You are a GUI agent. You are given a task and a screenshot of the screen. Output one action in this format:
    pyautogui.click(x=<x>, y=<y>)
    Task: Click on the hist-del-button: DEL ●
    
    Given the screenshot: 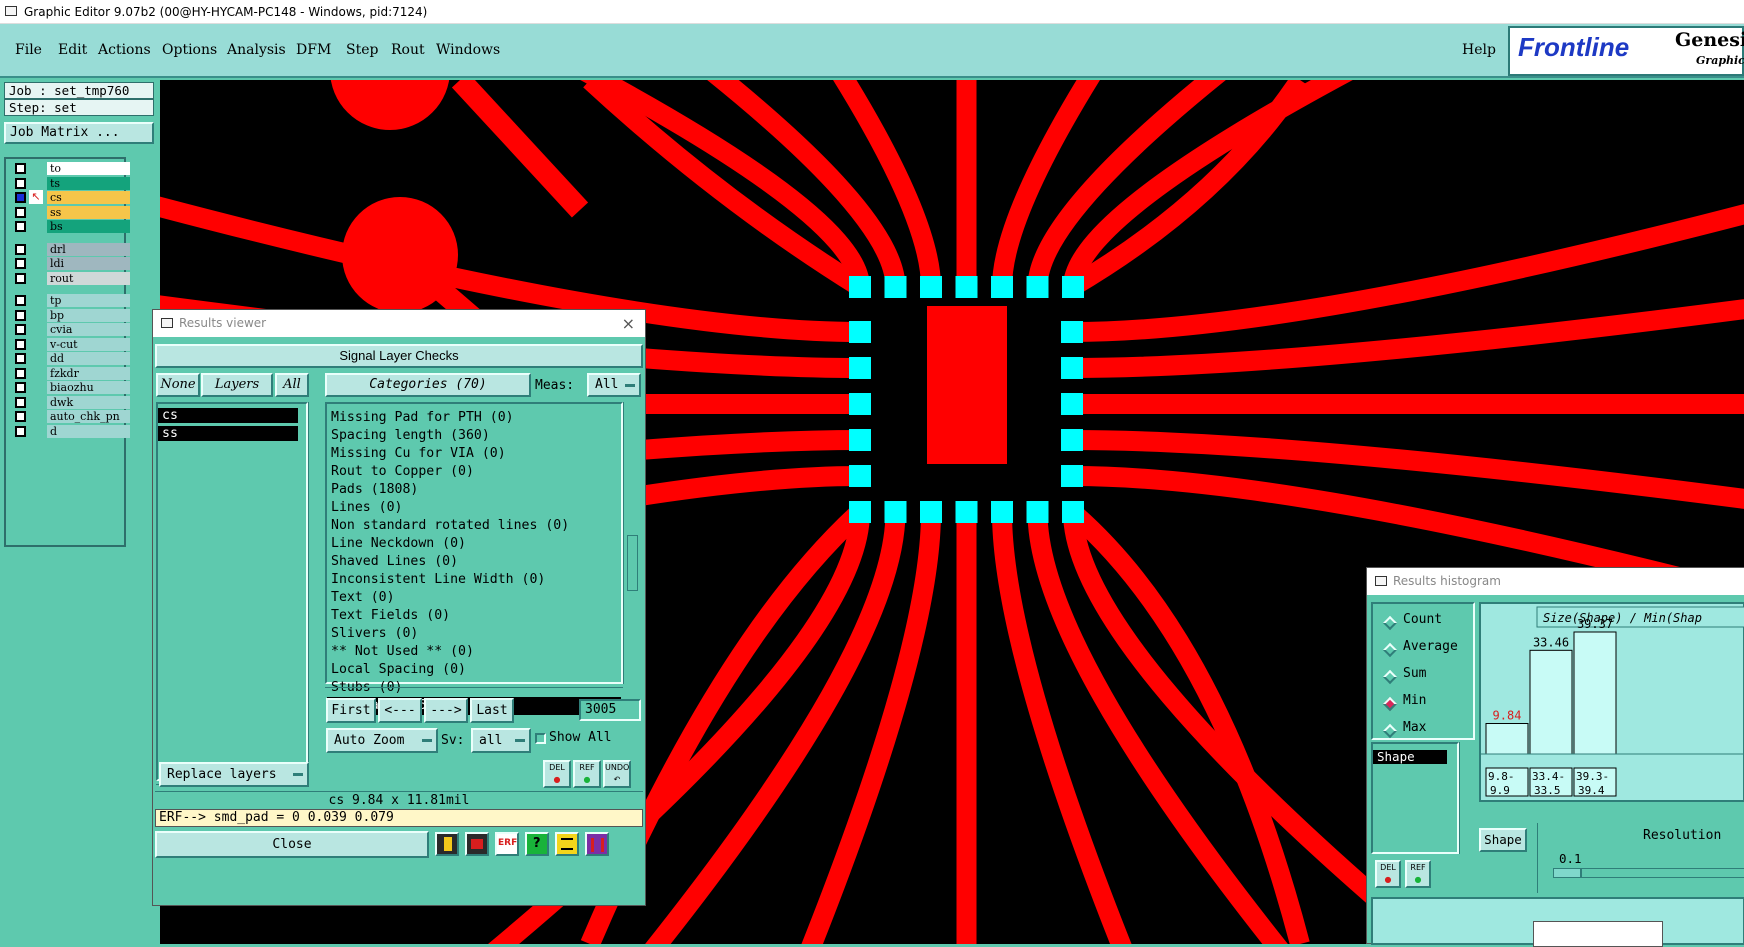 What is the action you would take?
    pyautogui.click(x=1388, y=874)
    